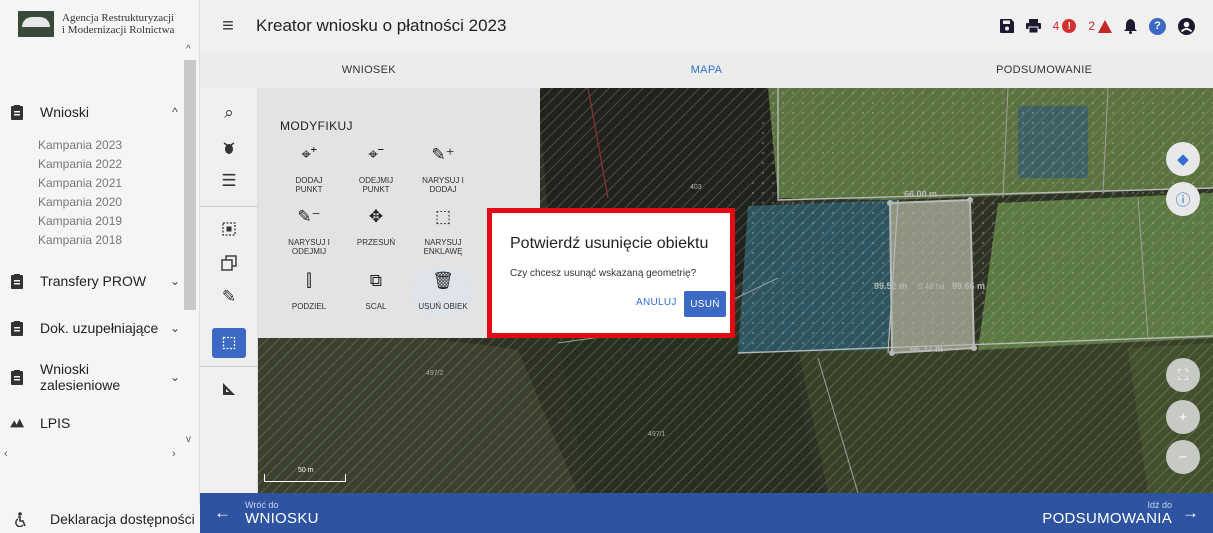 Image resolution: width=1213 pixels, height=533 pixels. I want to click on measure-icon, so click(229, 389).